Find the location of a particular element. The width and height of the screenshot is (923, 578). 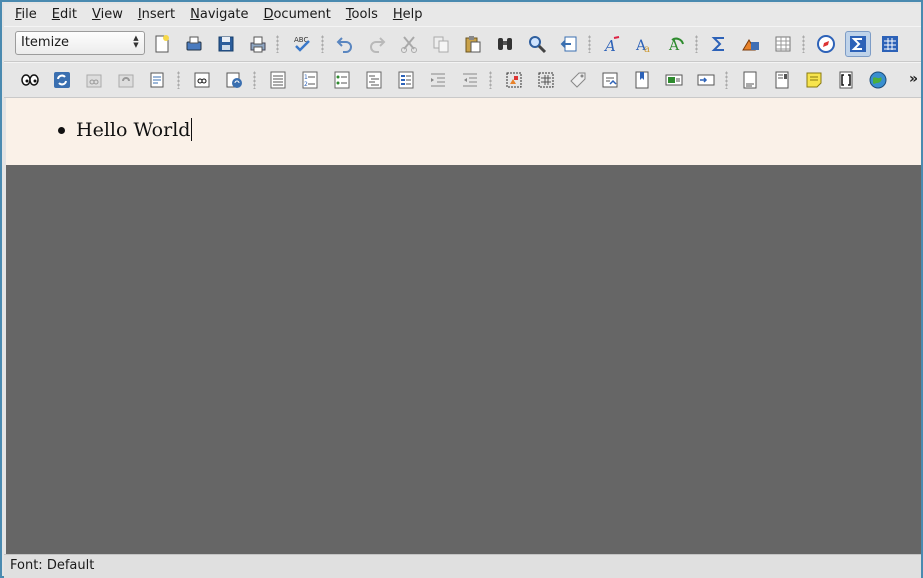

document-text-content: Hello World is located at coordinates (133, 130).